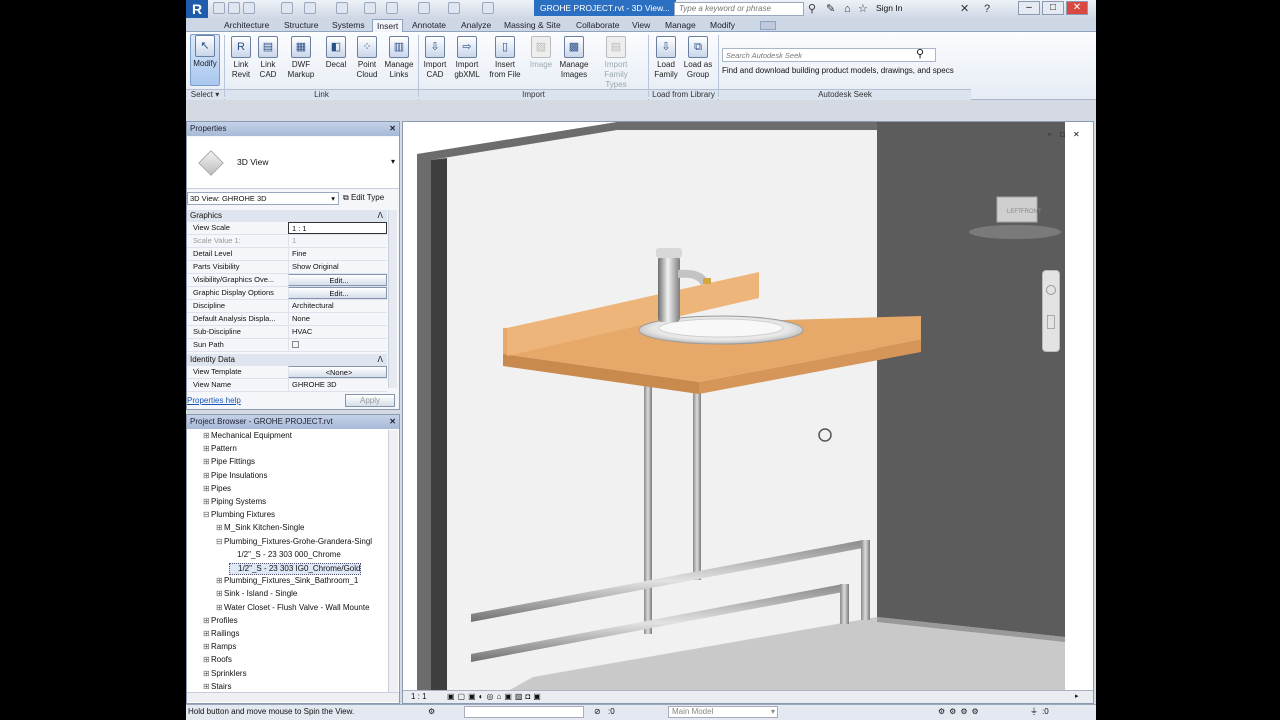  I want to click on tab-structure: Structure, so click(301, 25).